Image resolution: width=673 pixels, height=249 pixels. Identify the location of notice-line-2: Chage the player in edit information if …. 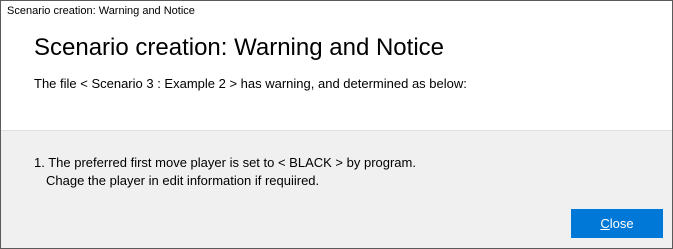
(182, 180).